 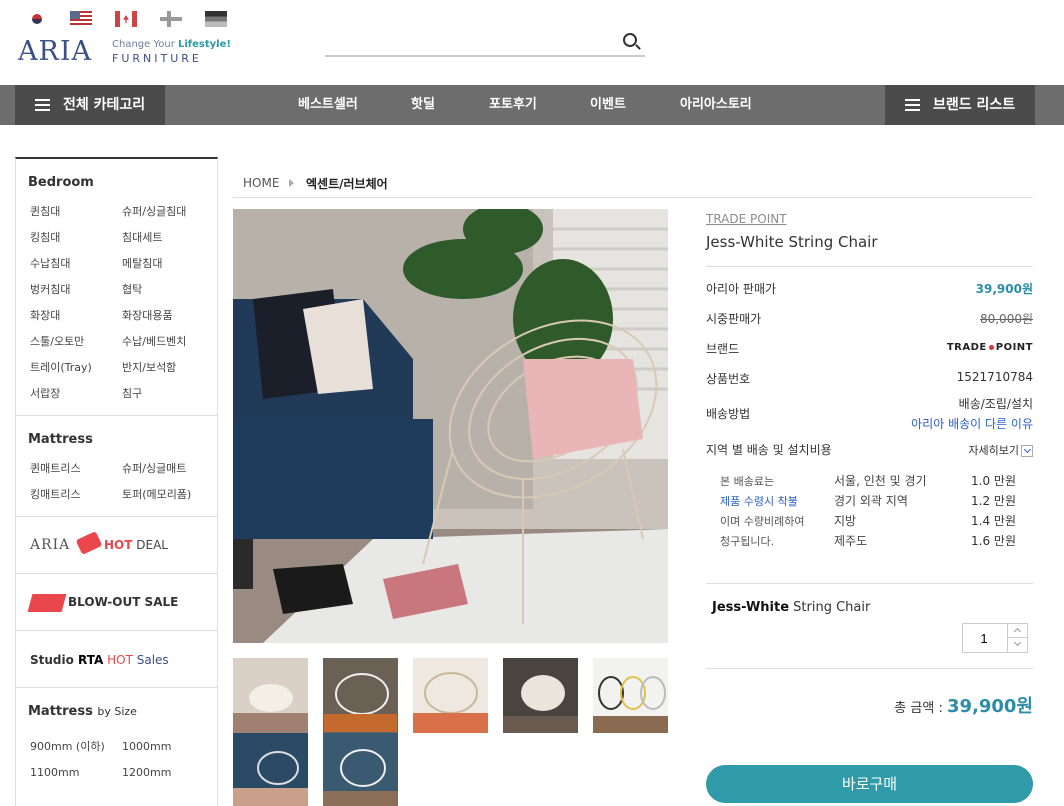 I want to click on brand-list-button: 브랜드 리스트, so click(x=960, y=105).